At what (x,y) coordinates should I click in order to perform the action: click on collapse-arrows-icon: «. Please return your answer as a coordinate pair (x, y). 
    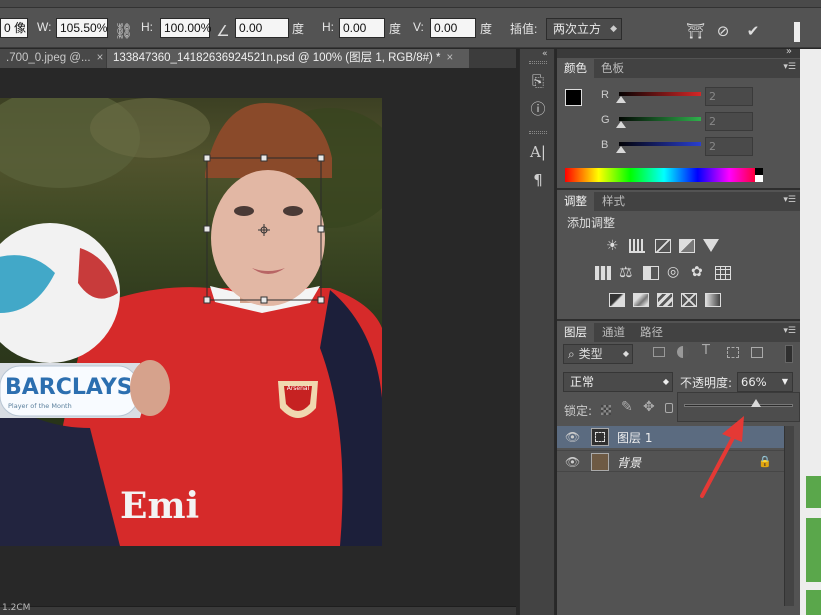
    Looking at the image, I should click on (545, 54).